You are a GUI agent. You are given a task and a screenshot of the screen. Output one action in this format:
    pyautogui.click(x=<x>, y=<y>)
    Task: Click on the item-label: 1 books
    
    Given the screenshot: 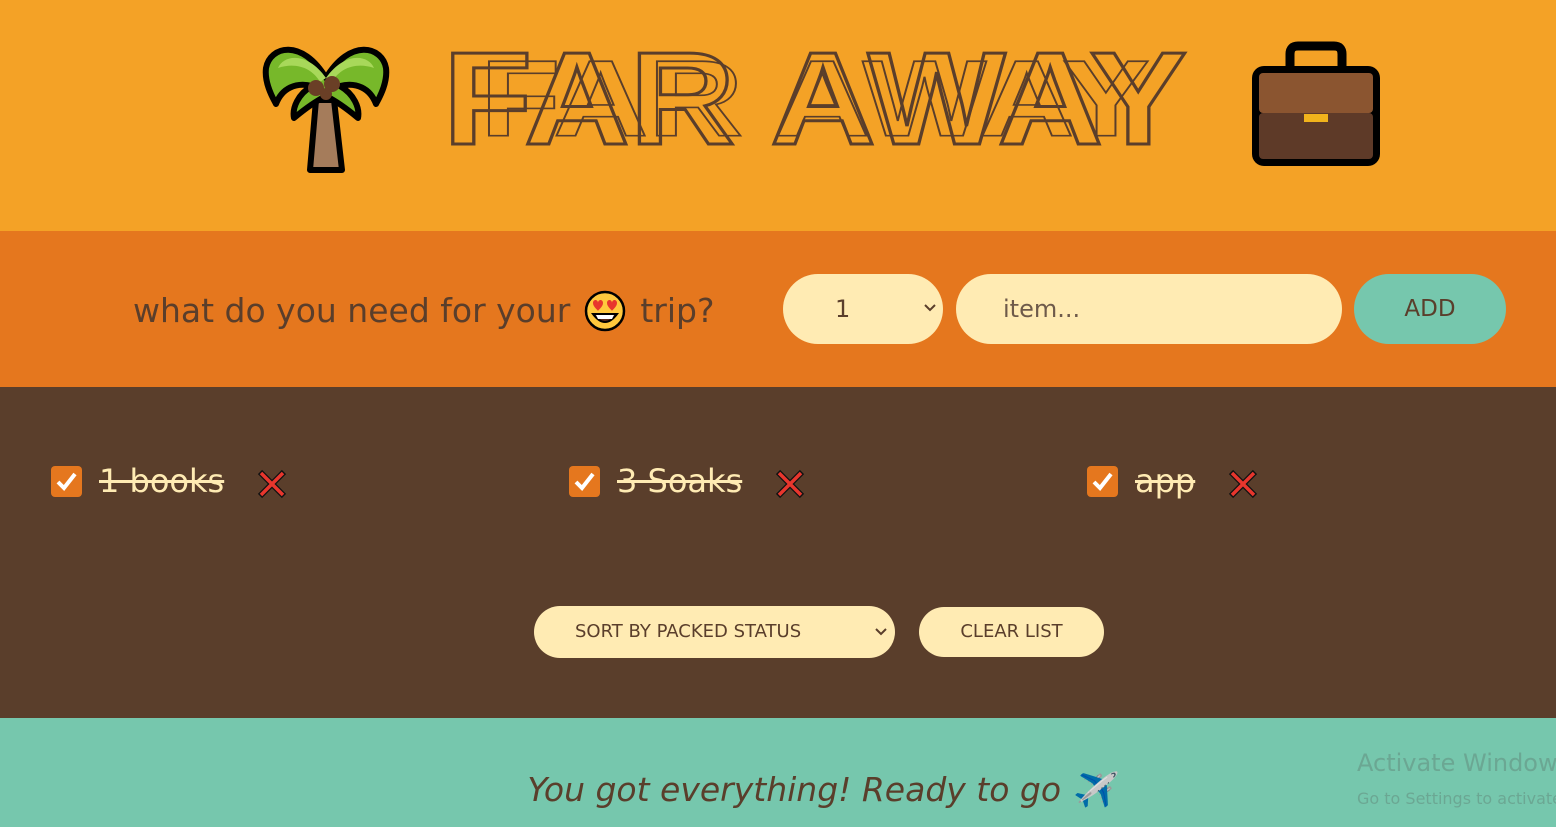 What is the action you would take?
    pyautogui.click(x=162, y=481)
    